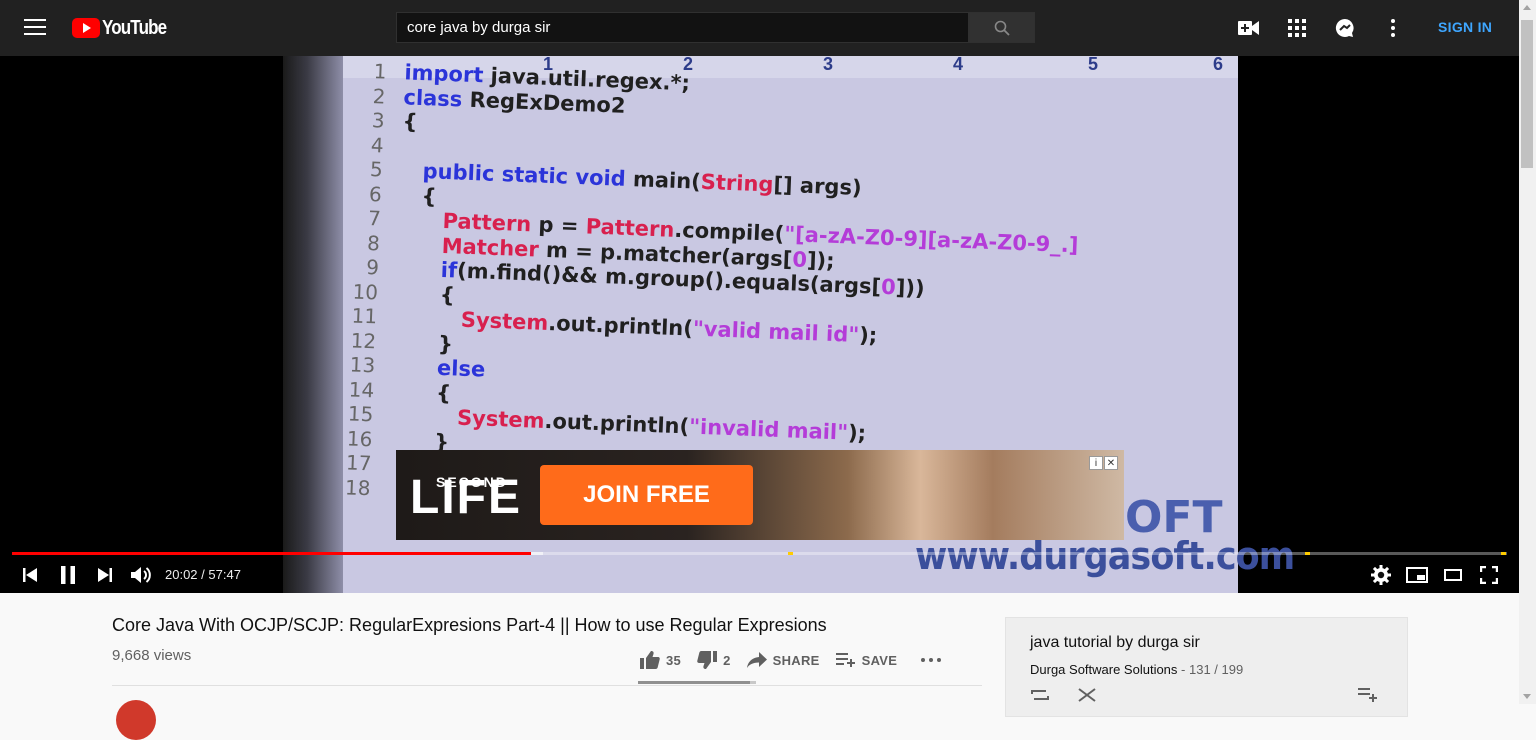  What do you see at coordinates (1527, 7) in the screenshot?
I see `scroll-up-arrow-icon` at bounding box center [1527, 7].